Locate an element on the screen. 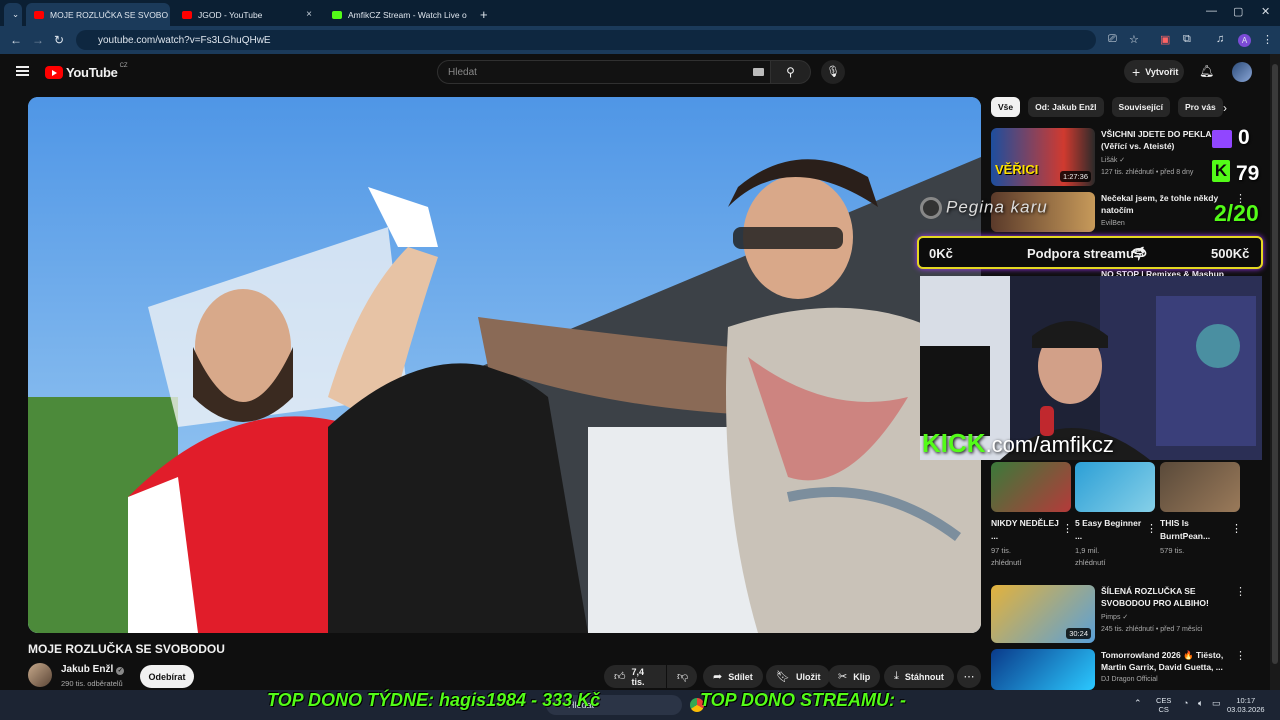 This screenshot has height=720, width=1280. media-control-icon: ♫ is located at coordinates (1220, 39).